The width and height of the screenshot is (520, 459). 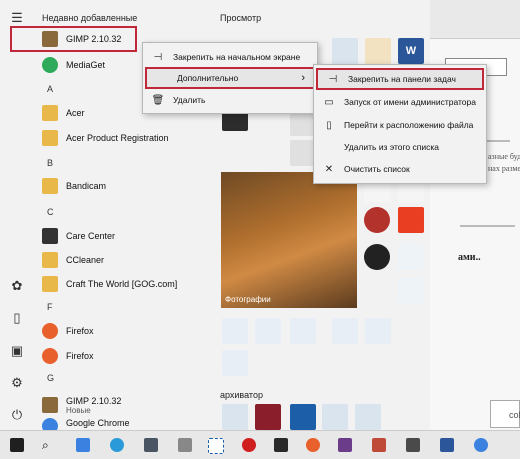 I want to click on mediaget-icon, so click(x=50, y=65).